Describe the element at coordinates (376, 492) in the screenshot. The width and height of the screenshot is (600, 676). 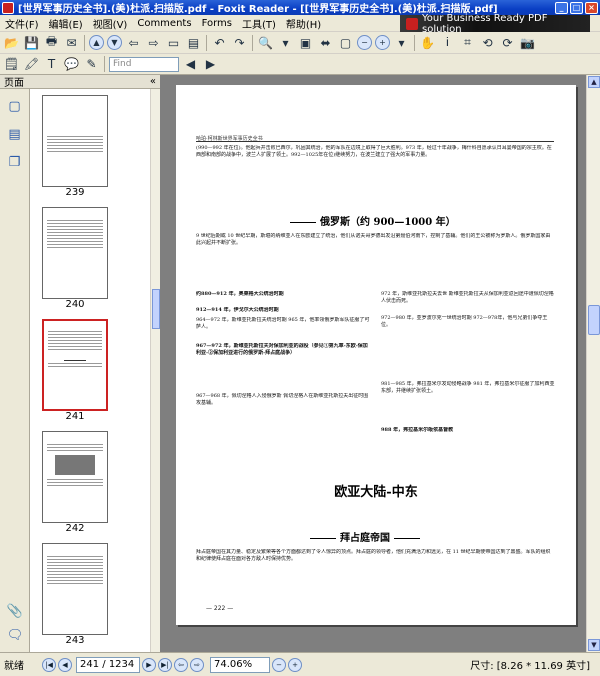
I see `chapter-title: 欧亚大陆-中东` at that location.